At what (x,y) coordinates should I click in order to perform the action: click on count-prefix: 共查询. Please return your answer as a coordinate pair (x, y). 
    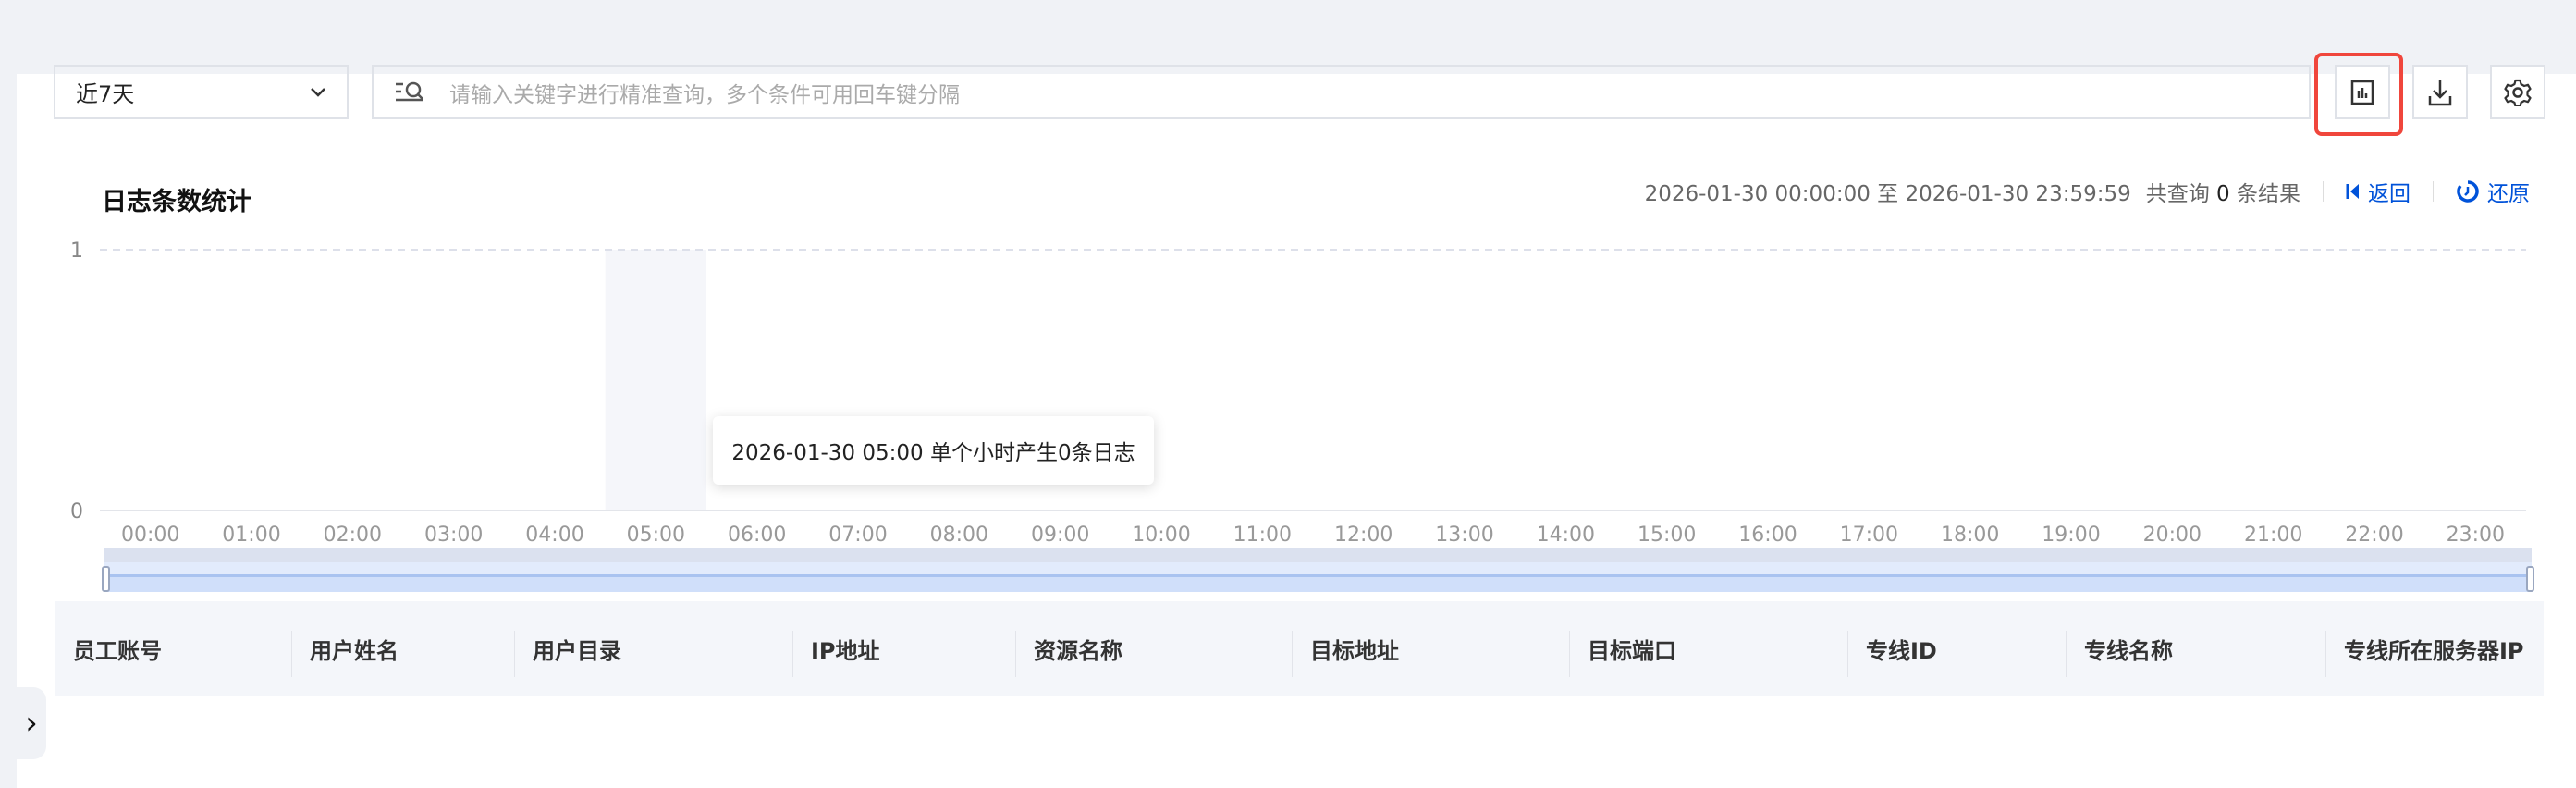
    Looking at the image, I should click on (2178, 194).